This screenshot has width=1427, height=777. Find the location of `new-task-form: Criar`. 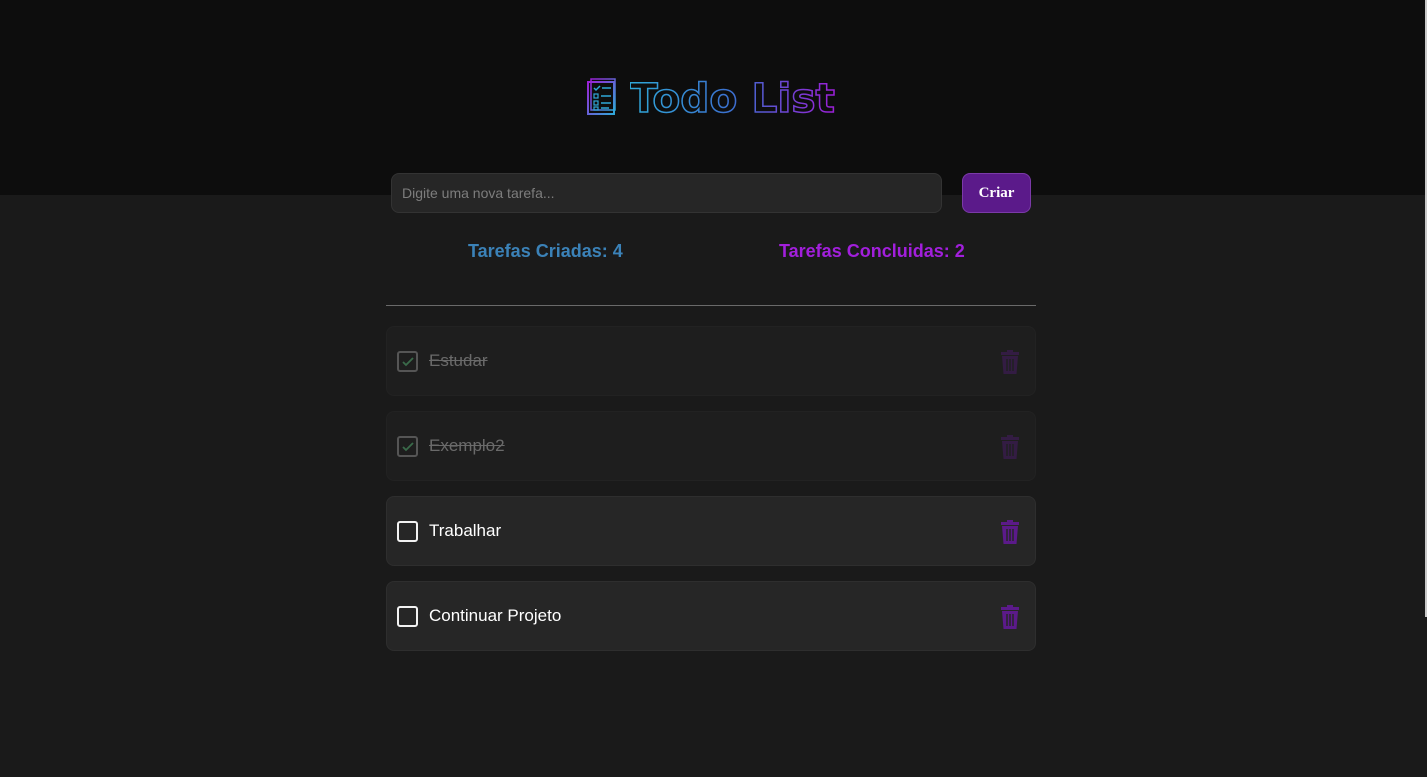

new-task-form: Criar is located at coordinates (711, 193).